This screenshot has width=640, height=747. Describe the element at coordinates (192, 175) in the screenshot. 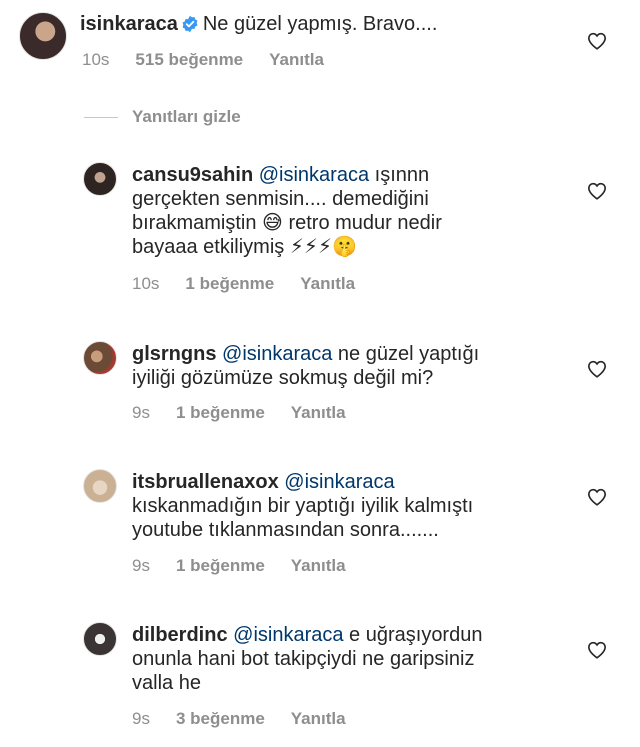

I see `username: cansu9sahin` at that location.